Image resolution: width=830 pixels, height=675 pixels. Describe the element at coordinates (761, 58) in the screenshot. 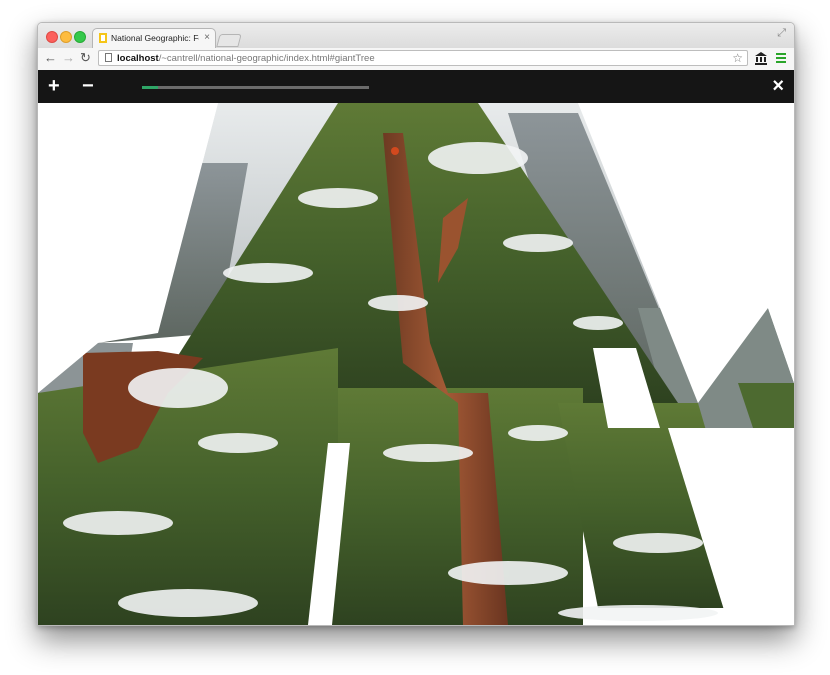

I see `museum-extension-icon` at that location.